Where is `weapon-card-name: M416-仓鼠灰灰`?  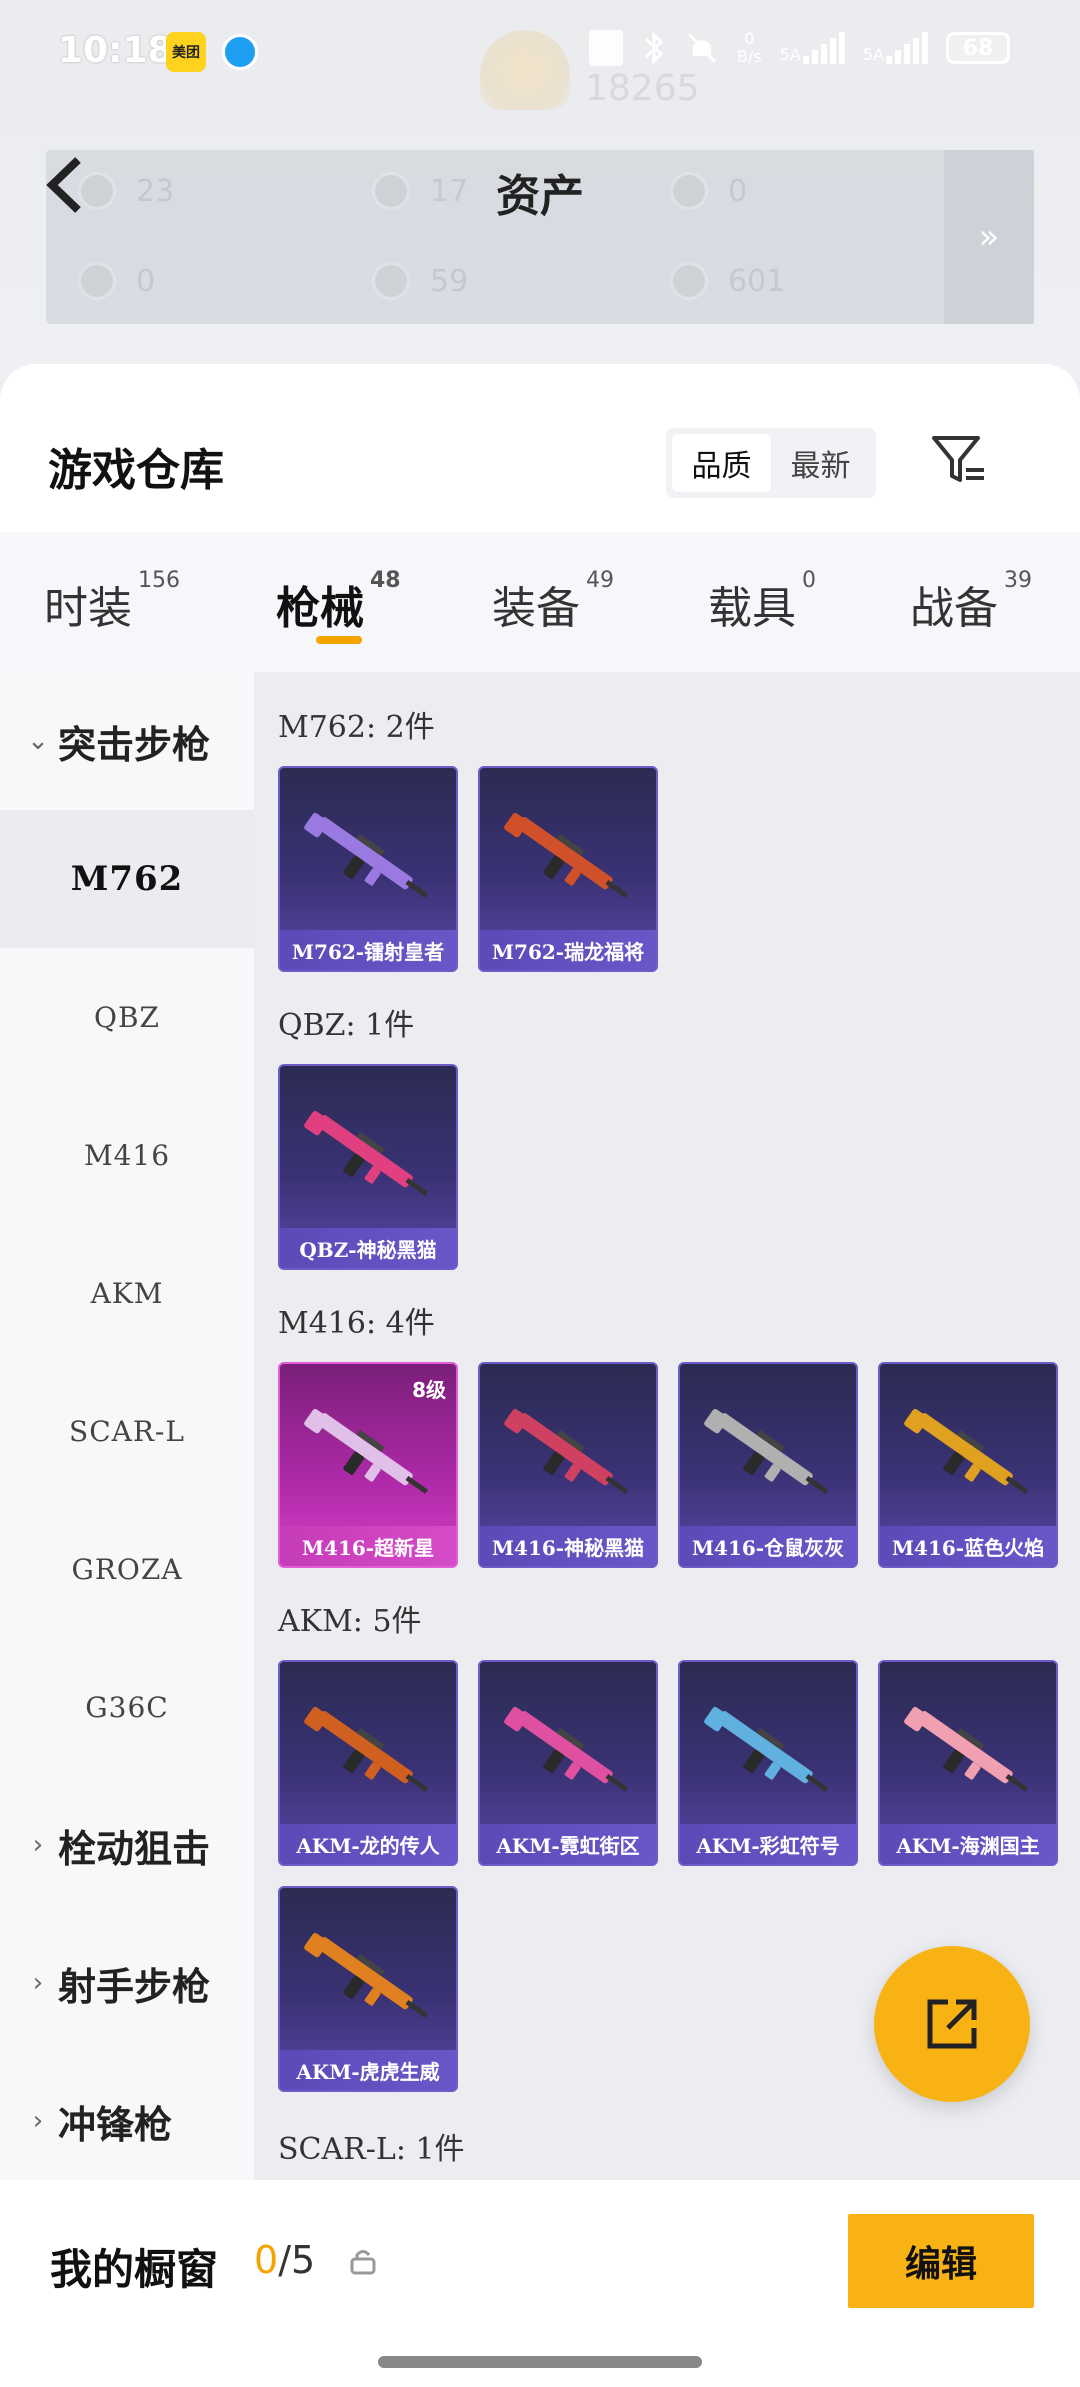 weapon-card-name: M416-仓鼠灰灰 is located at coordinates (768, 1546).